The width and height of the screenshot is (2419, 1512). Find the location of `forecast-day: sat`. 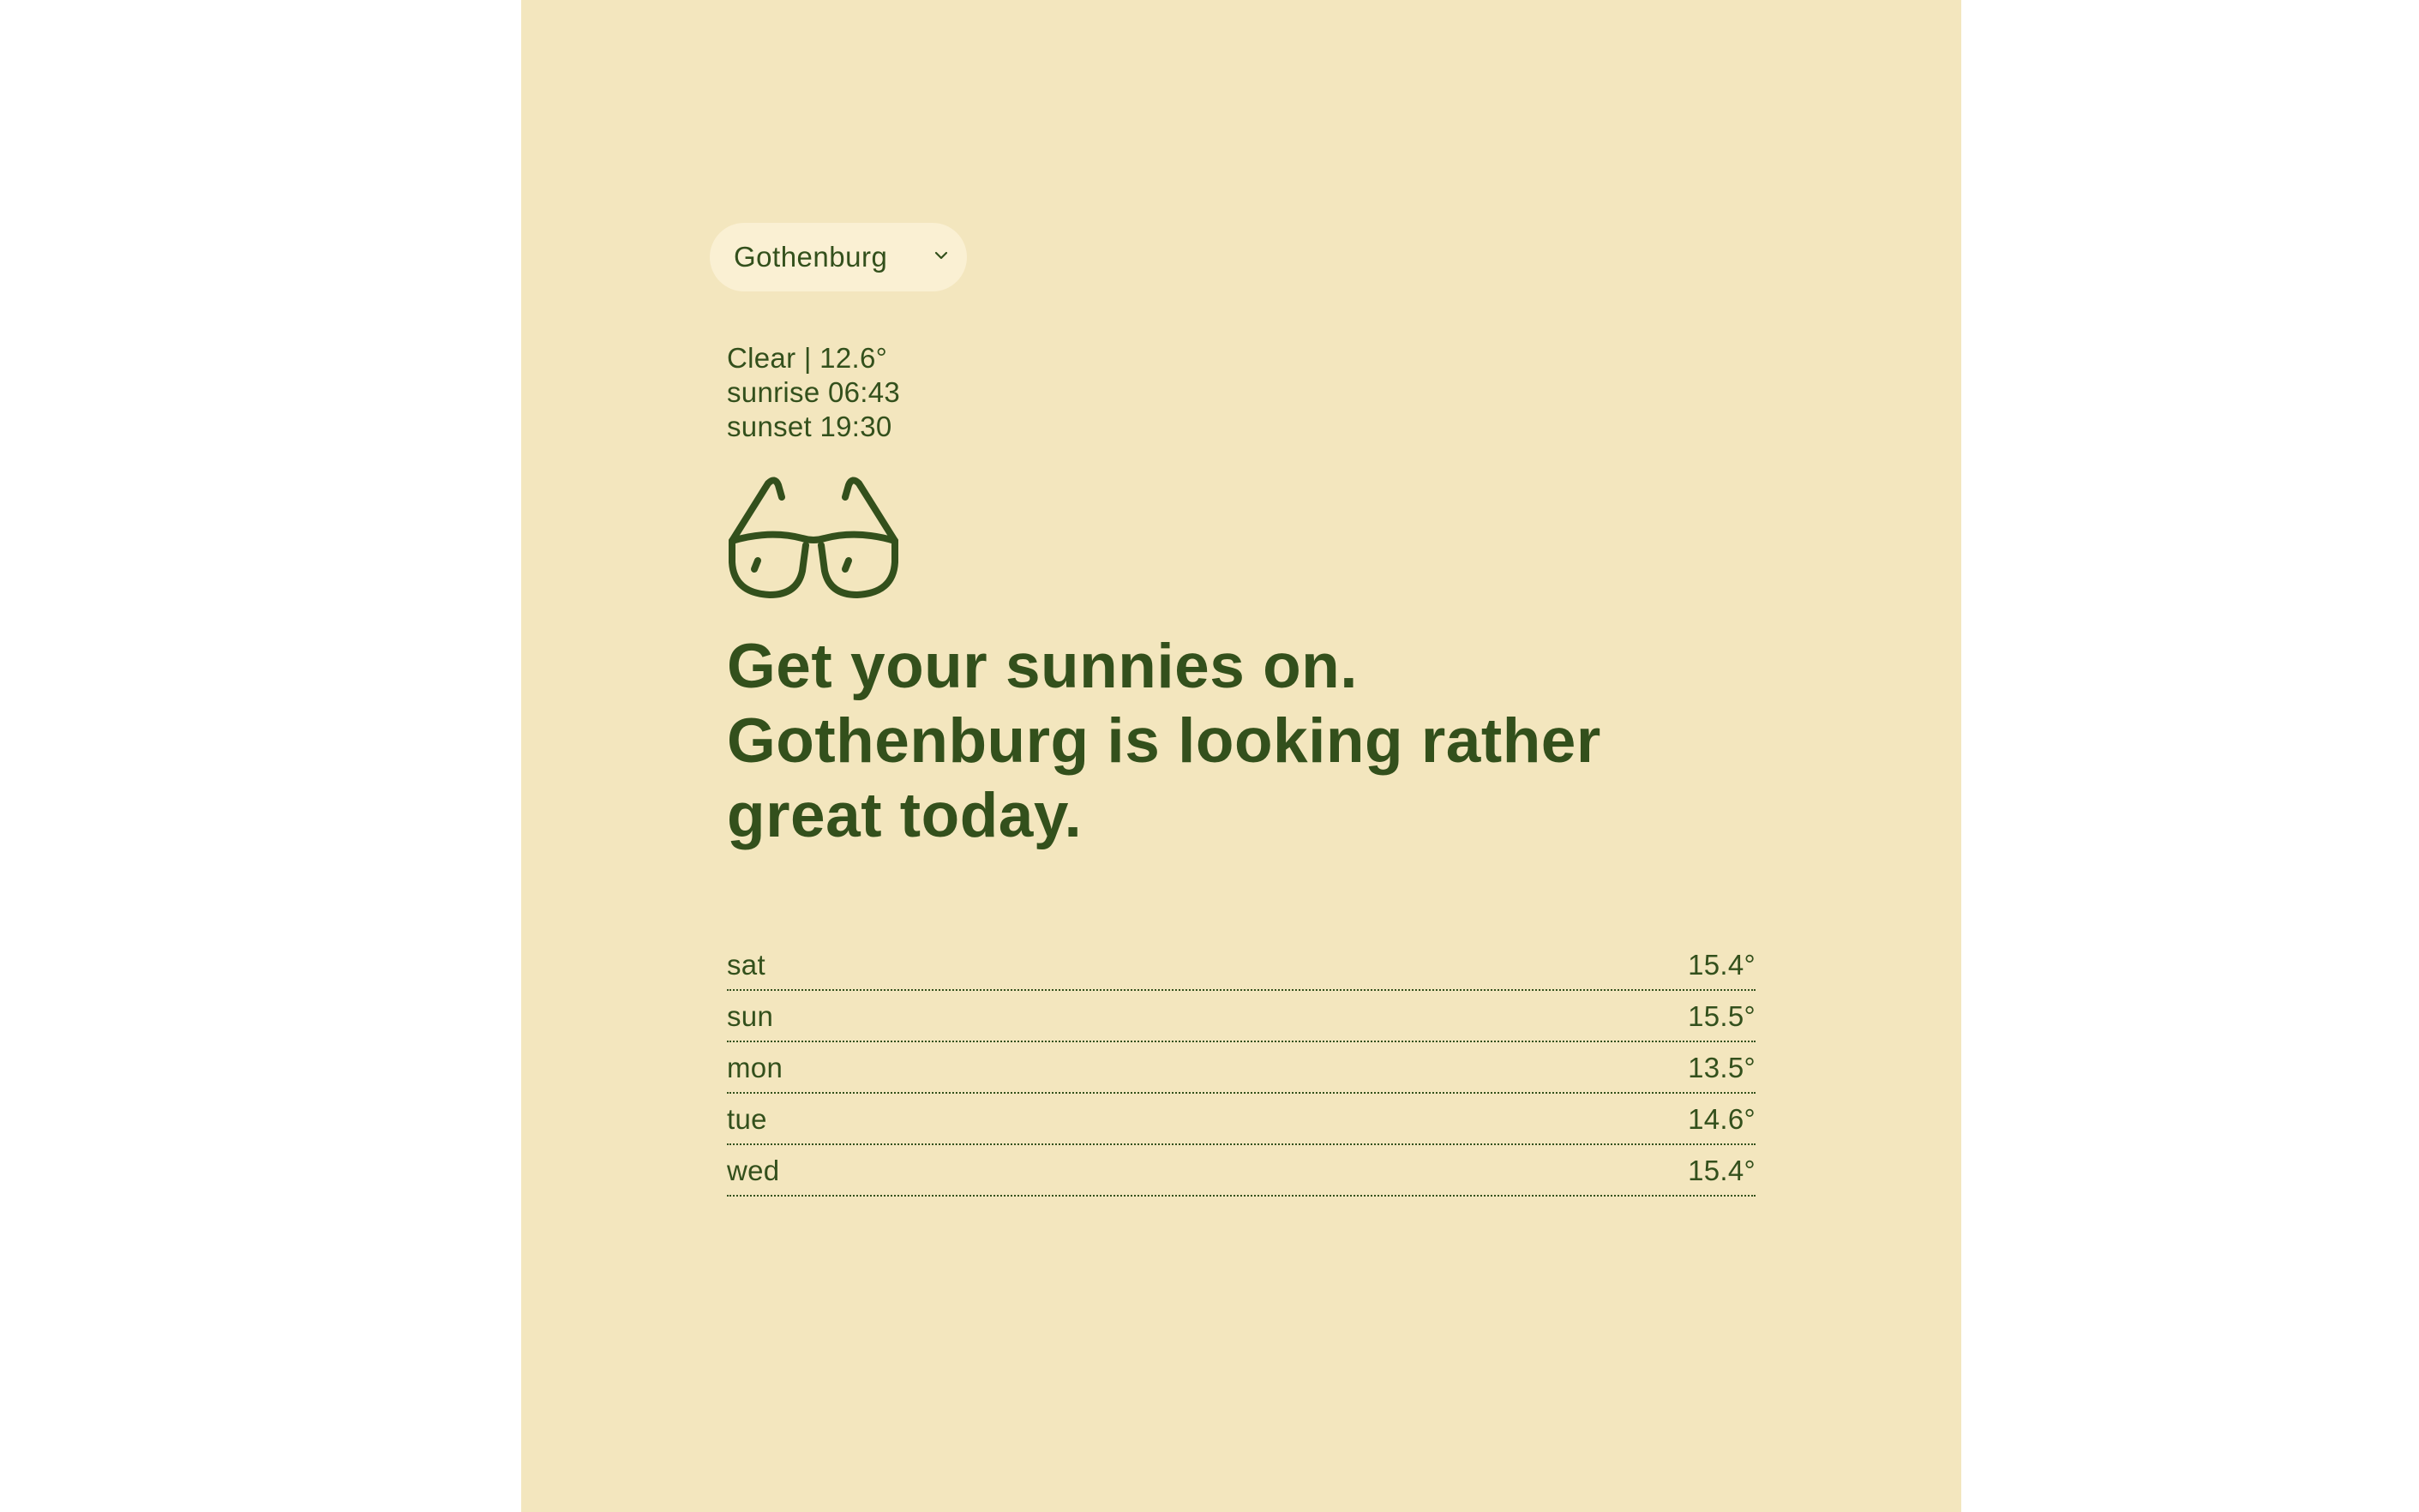

forecast-day: sat is located at coordinates (746, 965).